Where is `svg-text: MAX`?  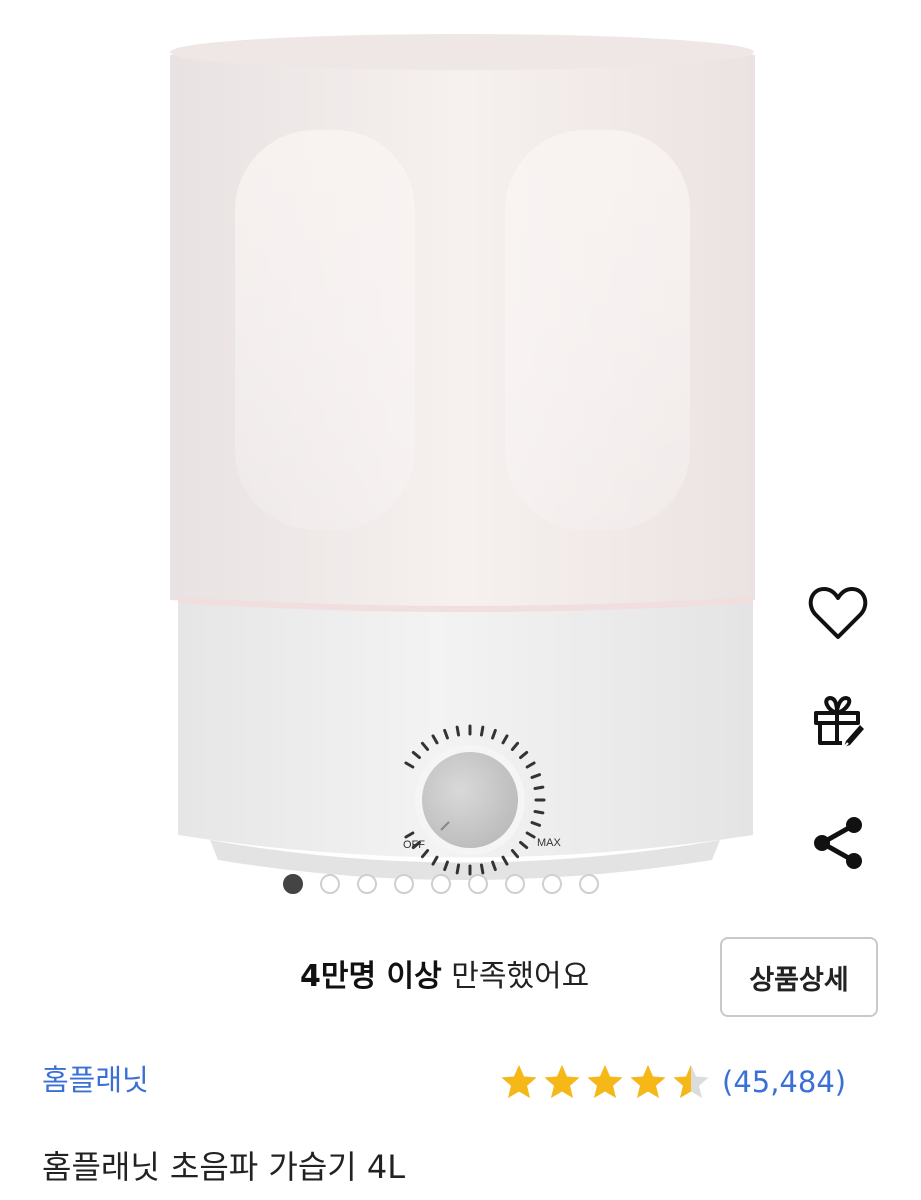
svg-text: MAX is located at coordinates (549, 843).